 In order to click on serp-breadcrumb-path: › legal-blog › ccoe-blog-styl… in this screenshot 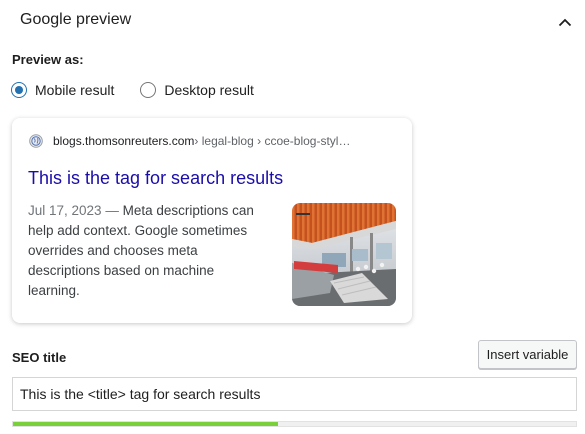, I will do `click(272, 141)`.